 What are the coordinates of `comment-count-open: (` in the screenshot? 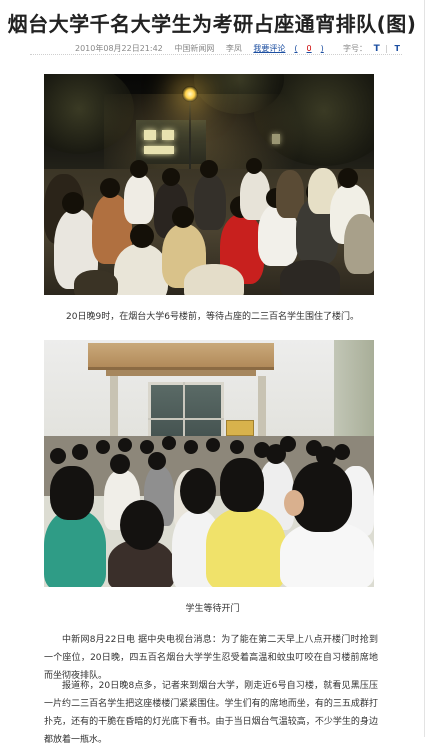 It's located at (295, 48).